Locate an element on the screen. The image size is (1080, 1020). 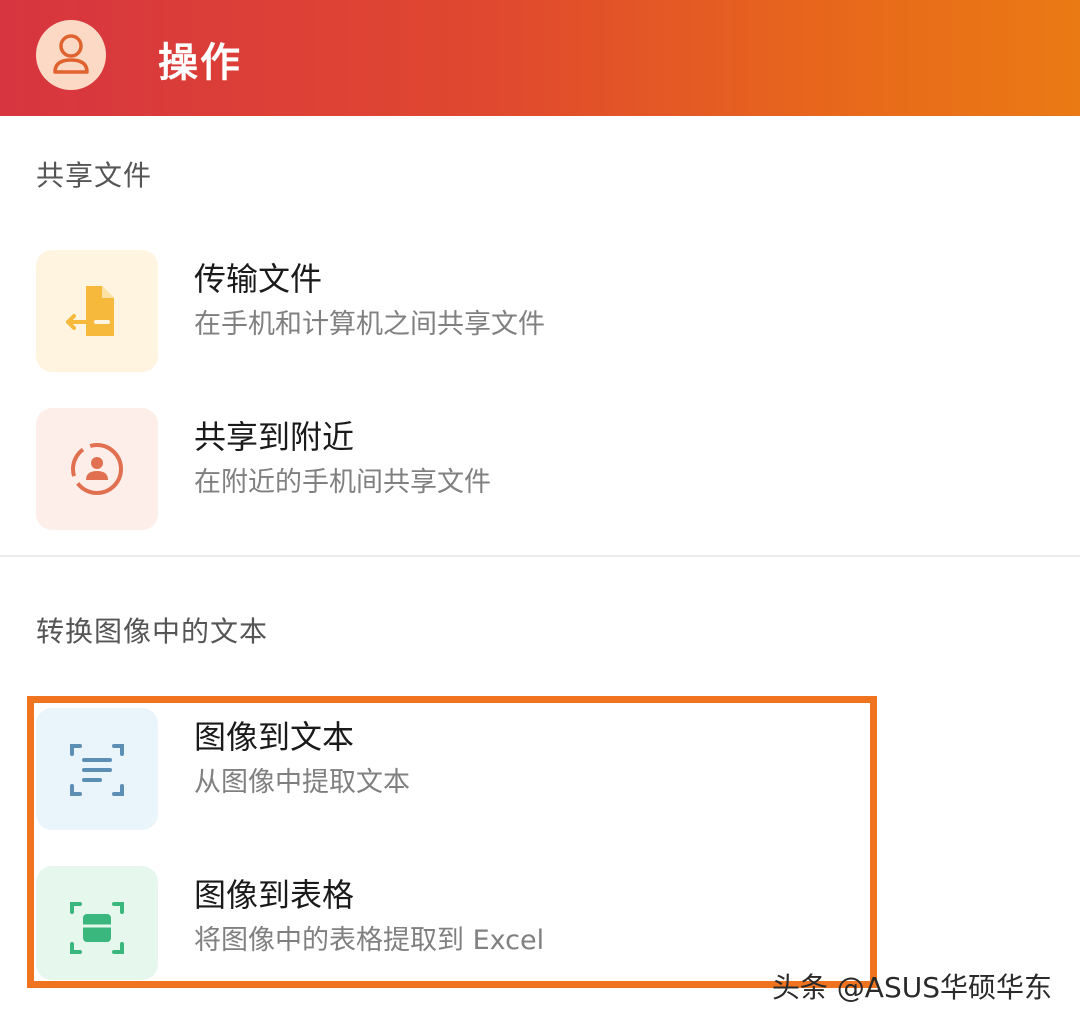
section-divider is located at coordinates (540, 556).